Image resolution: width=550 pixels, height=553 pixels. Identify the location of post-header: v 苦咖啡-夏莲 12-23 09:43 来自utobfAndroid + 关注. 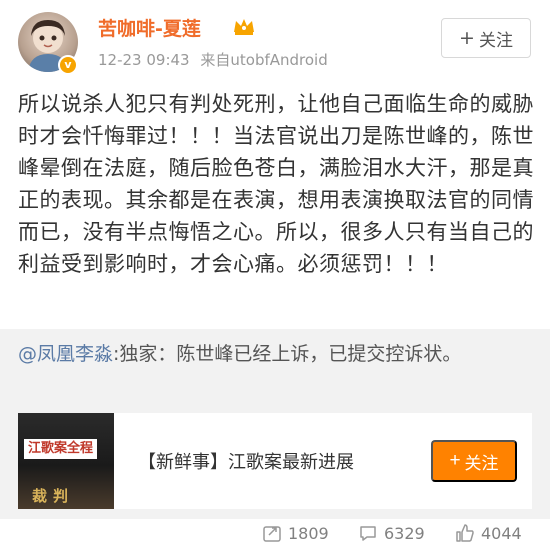
(275, 40).